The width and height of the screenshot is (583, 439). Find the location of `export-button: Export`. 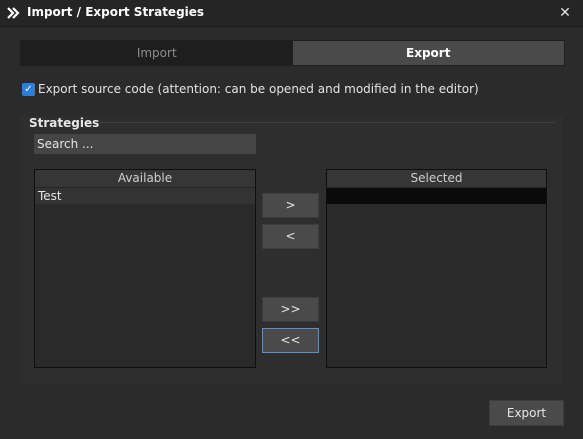

export-button: Export is located at coordinates (526, 413).